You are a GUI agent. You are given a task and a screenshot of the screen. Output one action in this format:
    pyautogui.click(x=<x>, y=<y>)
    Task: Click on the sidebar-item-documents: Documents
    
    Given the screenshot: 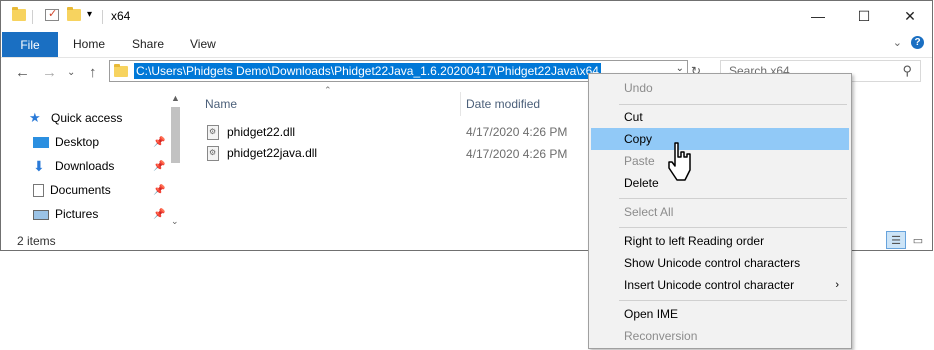 What is the action you would take?
    pyautogui.click(x=72, y=190)
    